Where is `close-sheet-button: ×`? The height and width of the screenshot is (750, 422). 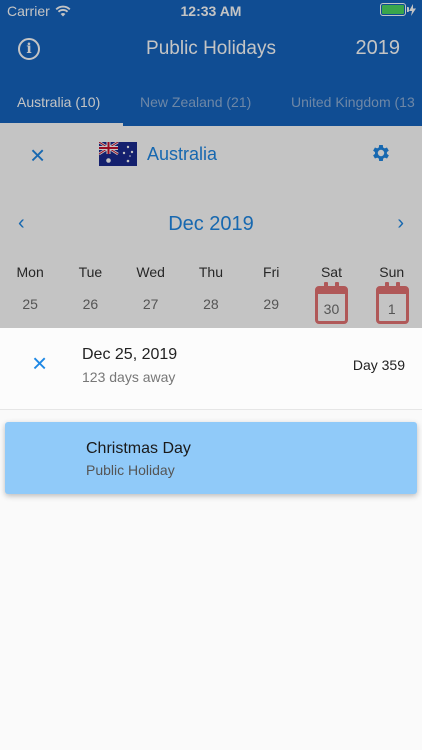
close-sheet-button: × is located at coordinates (39, 363).